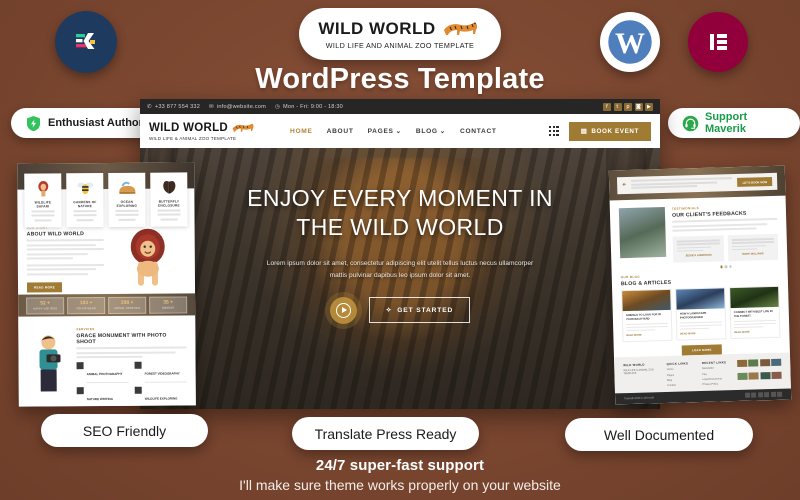  I want to click on load-more-button: LOAD MORE, so click(701, 350).